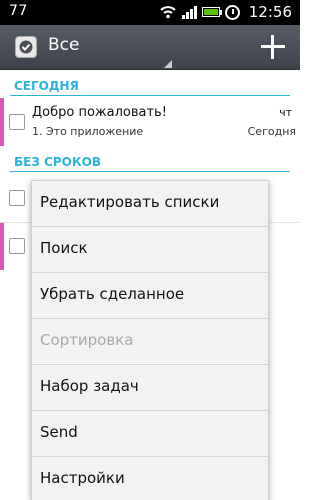 The height and width of the screenshot is (500, 320). What do you see at coordinates (168, 64) in the screenshot?
I see `dropdown-corner-icon` at bounding box center [168, 64].